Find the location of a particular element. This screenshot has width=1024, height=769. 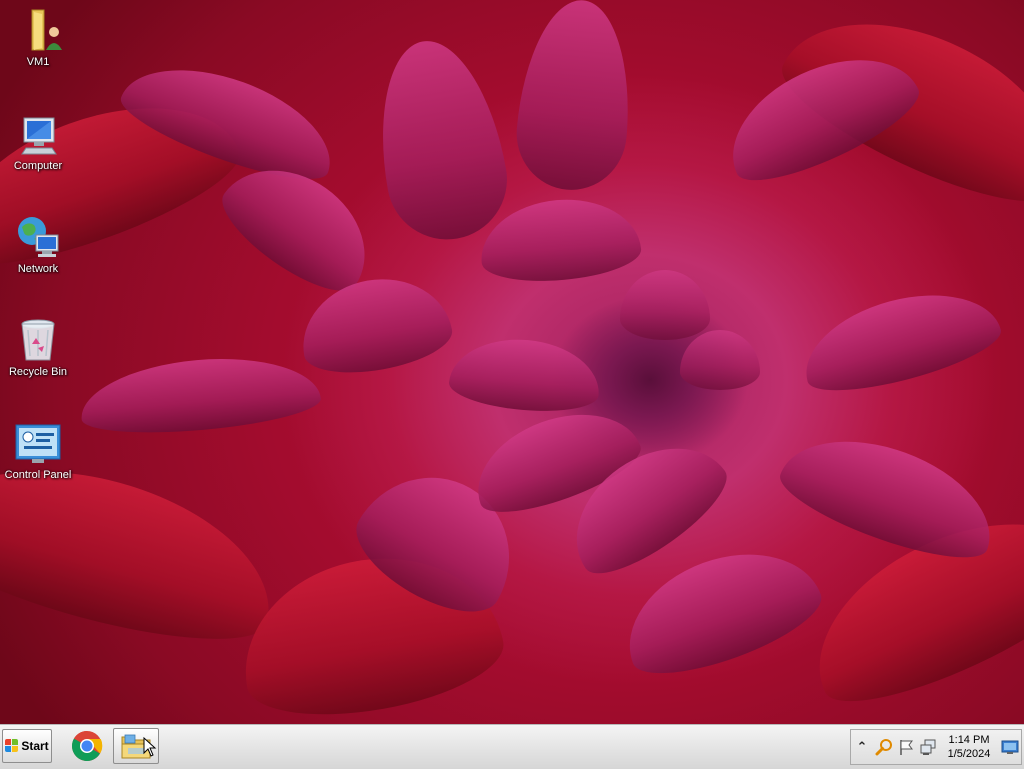

user-folder-icon is located at coordinates (38, 30).